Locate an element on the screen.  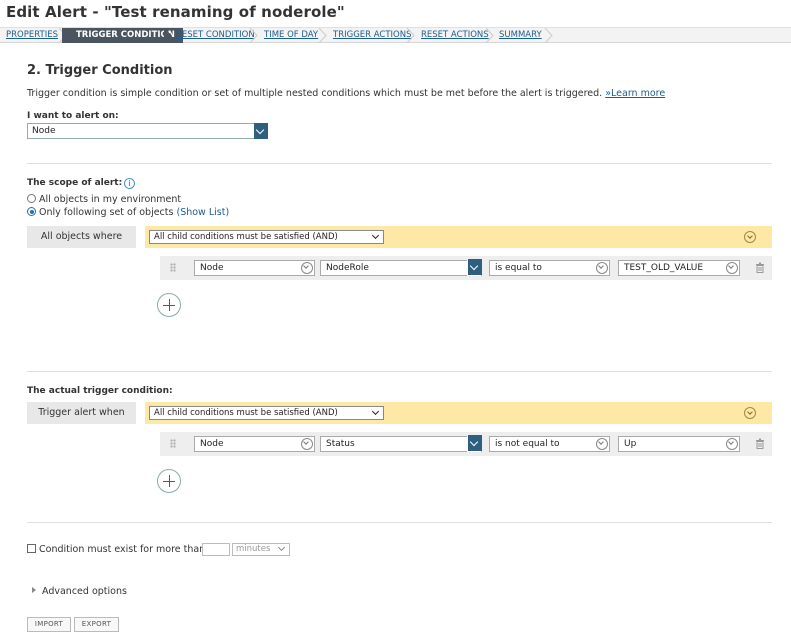
add-trigger-condition-button is located at coordinates (169, 481).